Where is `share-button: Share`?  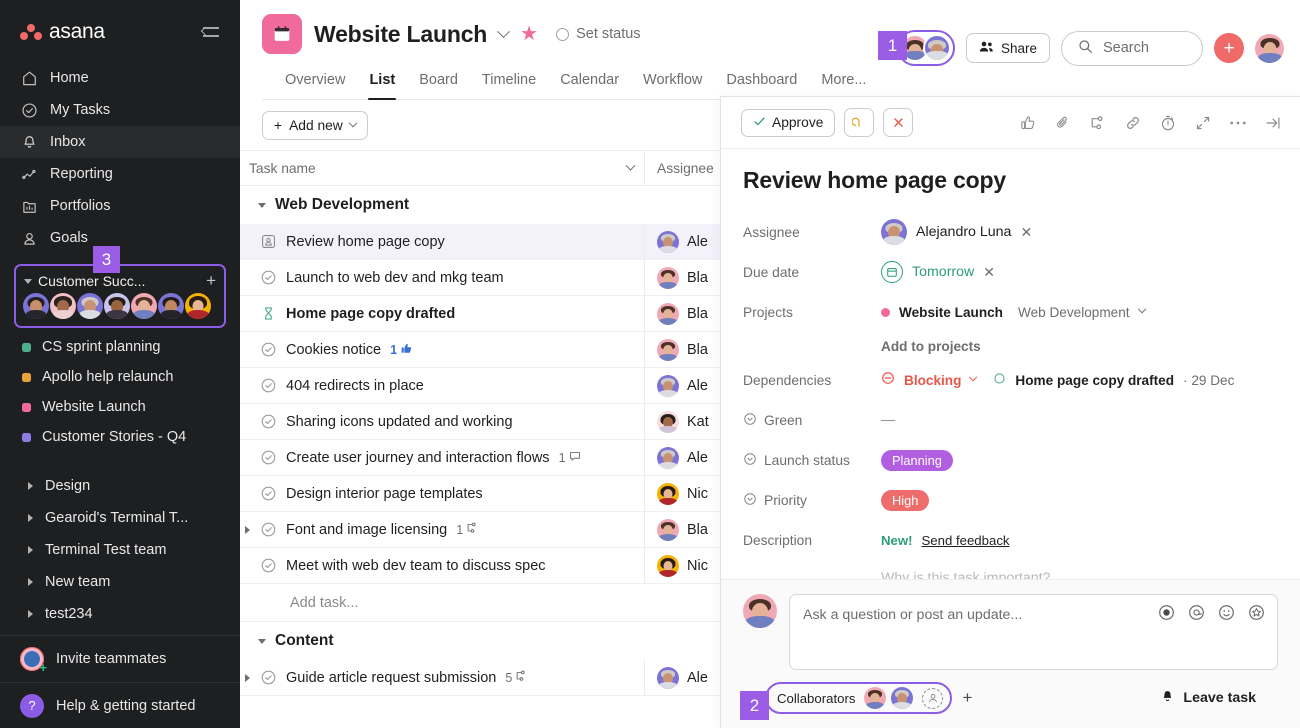
share-button: Share is located at coordinates (1007, 48).